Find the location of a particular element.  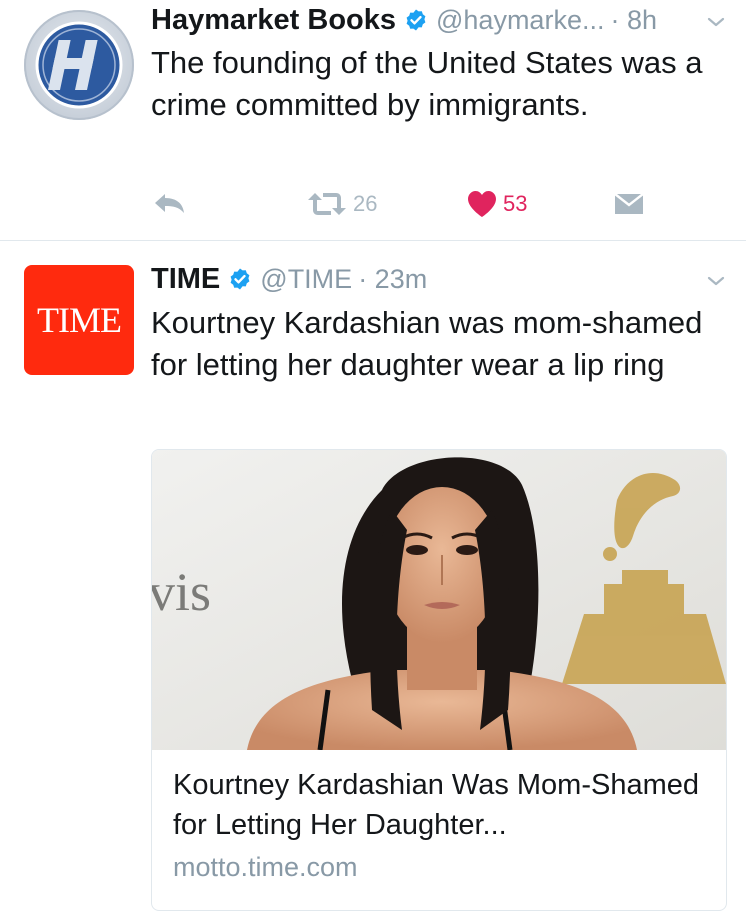

author-name: Haymarket Books is located at coordinates (273, 20).